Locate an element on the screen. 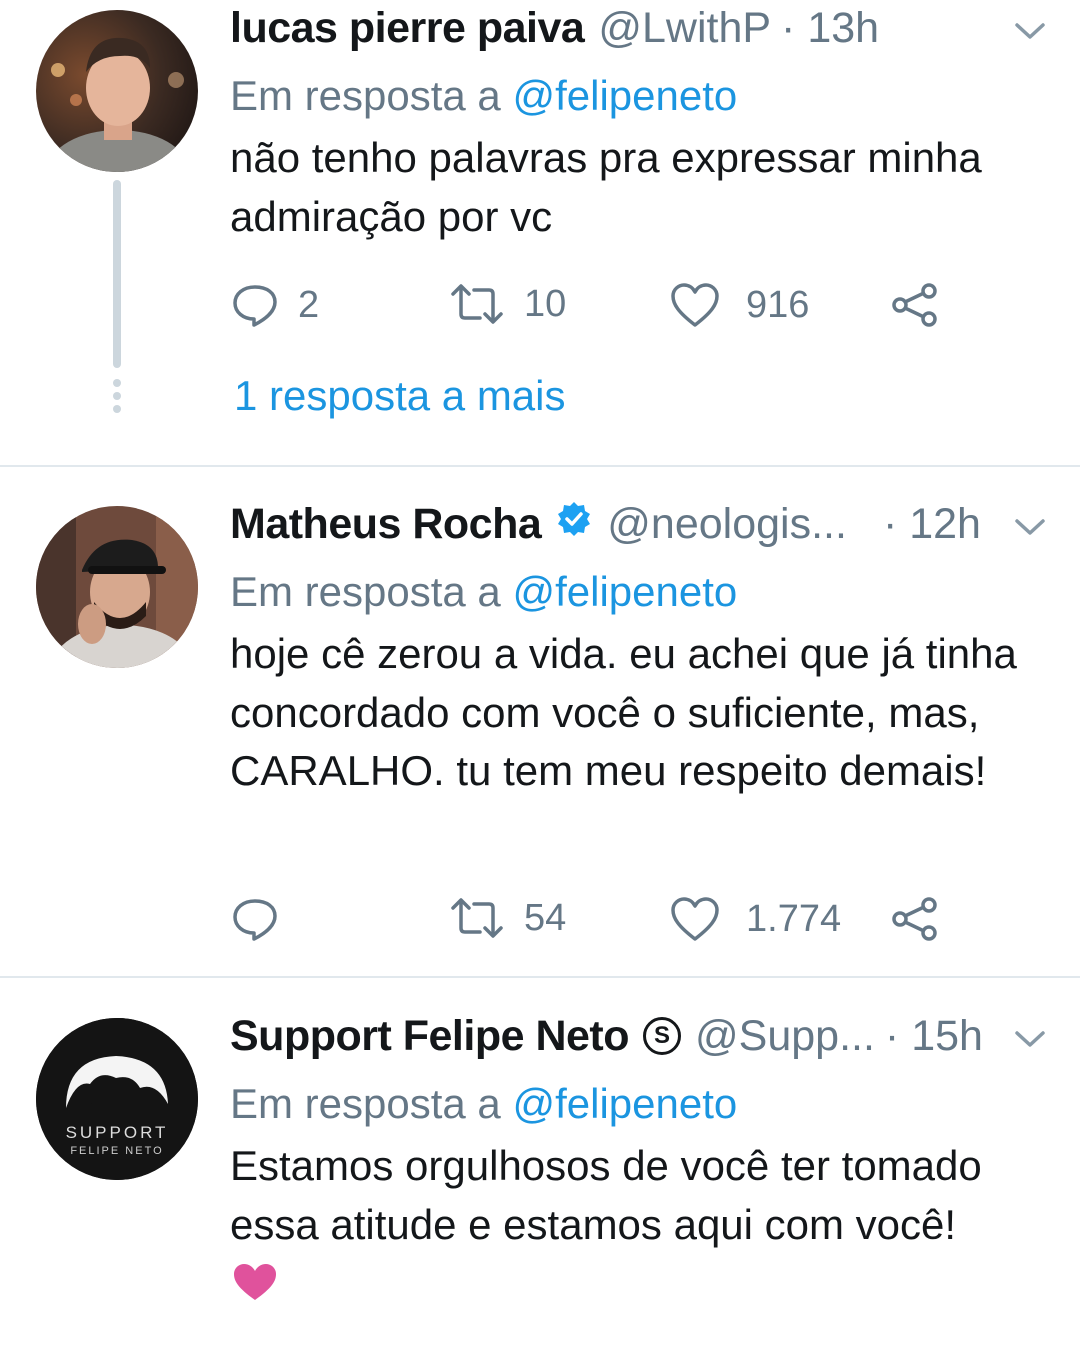  avatar-subtext: FELIPE NETO is located at coordinates (116, 1151).